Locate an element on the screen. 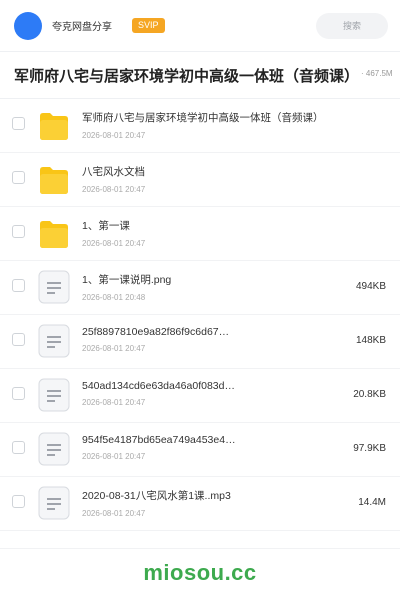 The image size is (400, 600). app-name: 夸克网盘分享 is located at coordinates (82, 27).